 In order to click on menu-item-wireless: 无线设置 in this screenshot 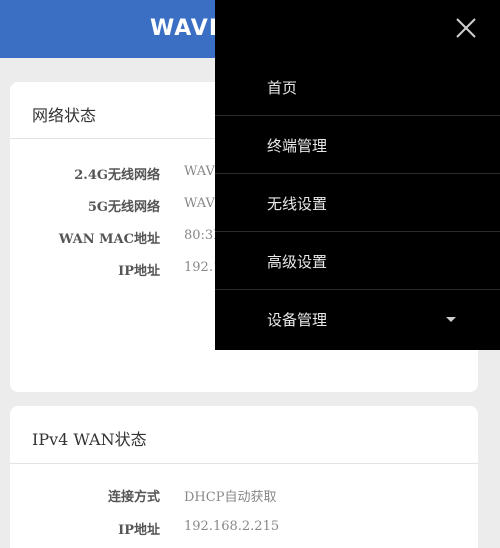, I will do `click(357, 203)`.